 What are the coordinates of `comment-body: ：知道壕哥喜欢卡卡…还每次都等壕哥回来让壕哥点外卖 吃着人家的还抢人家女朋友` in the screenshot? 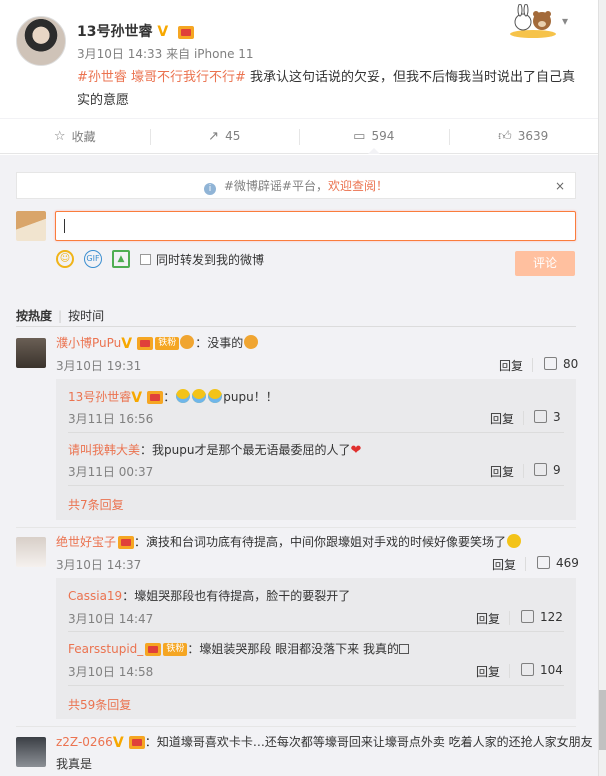 It's located at (368, 742).